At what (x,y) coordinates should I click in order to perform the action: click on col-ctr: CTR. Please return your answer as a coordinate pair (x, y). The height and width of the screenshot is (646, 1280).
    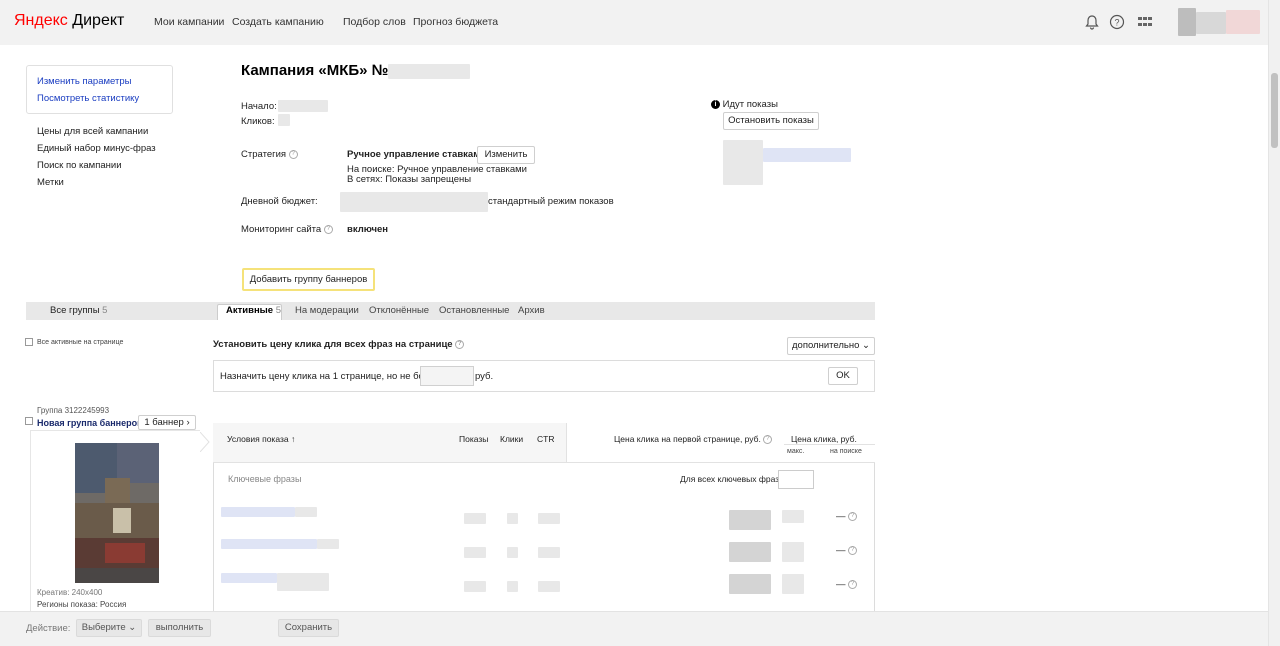
    Looking at the image, I should click on (545, 439).